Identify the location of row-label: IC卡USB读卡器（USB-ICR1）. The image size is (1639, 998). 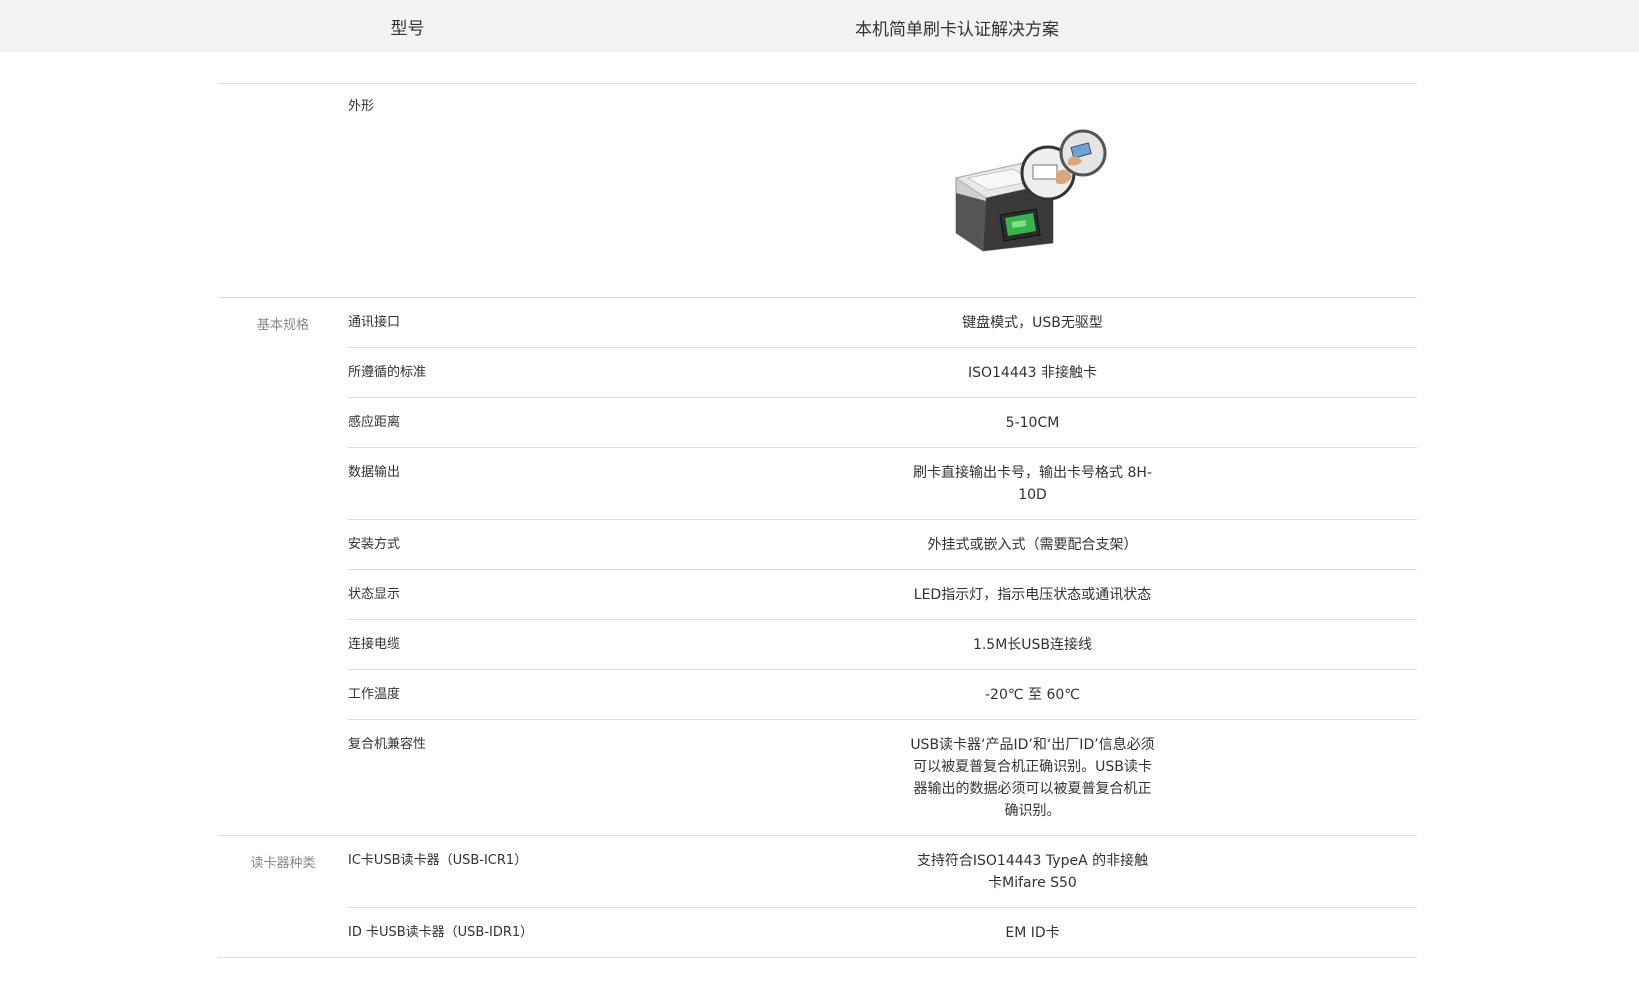
(438, 860).